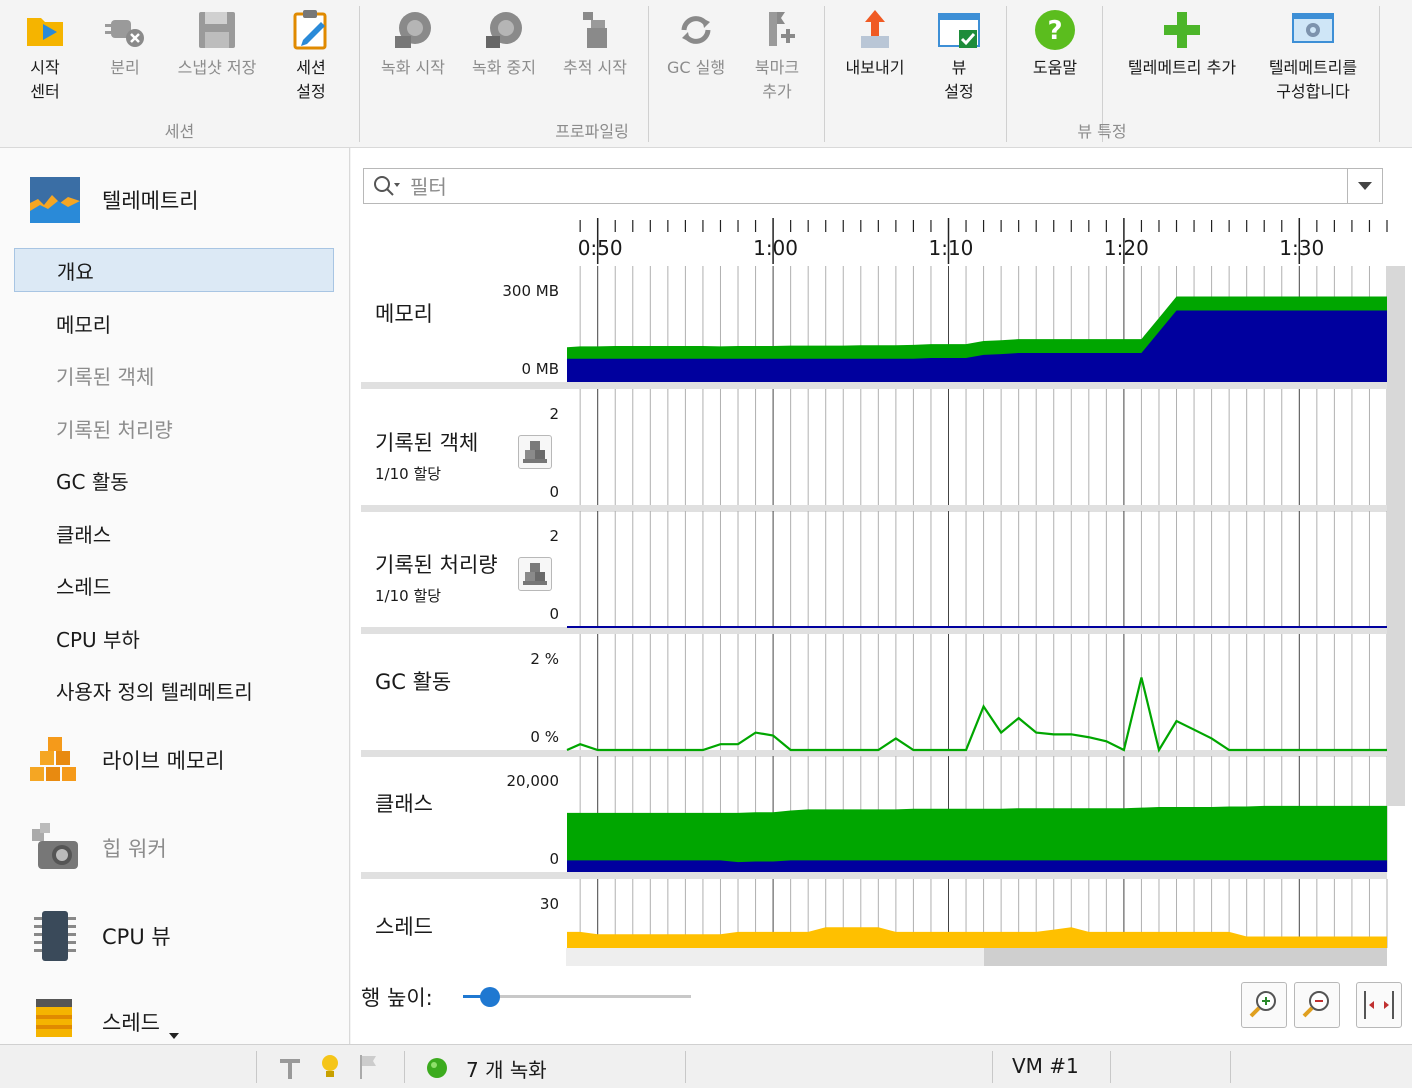  Describe the element at coordinates (134, 849) in the screenshot. I see `sidebar-section-label: 힙 워커` at that location.